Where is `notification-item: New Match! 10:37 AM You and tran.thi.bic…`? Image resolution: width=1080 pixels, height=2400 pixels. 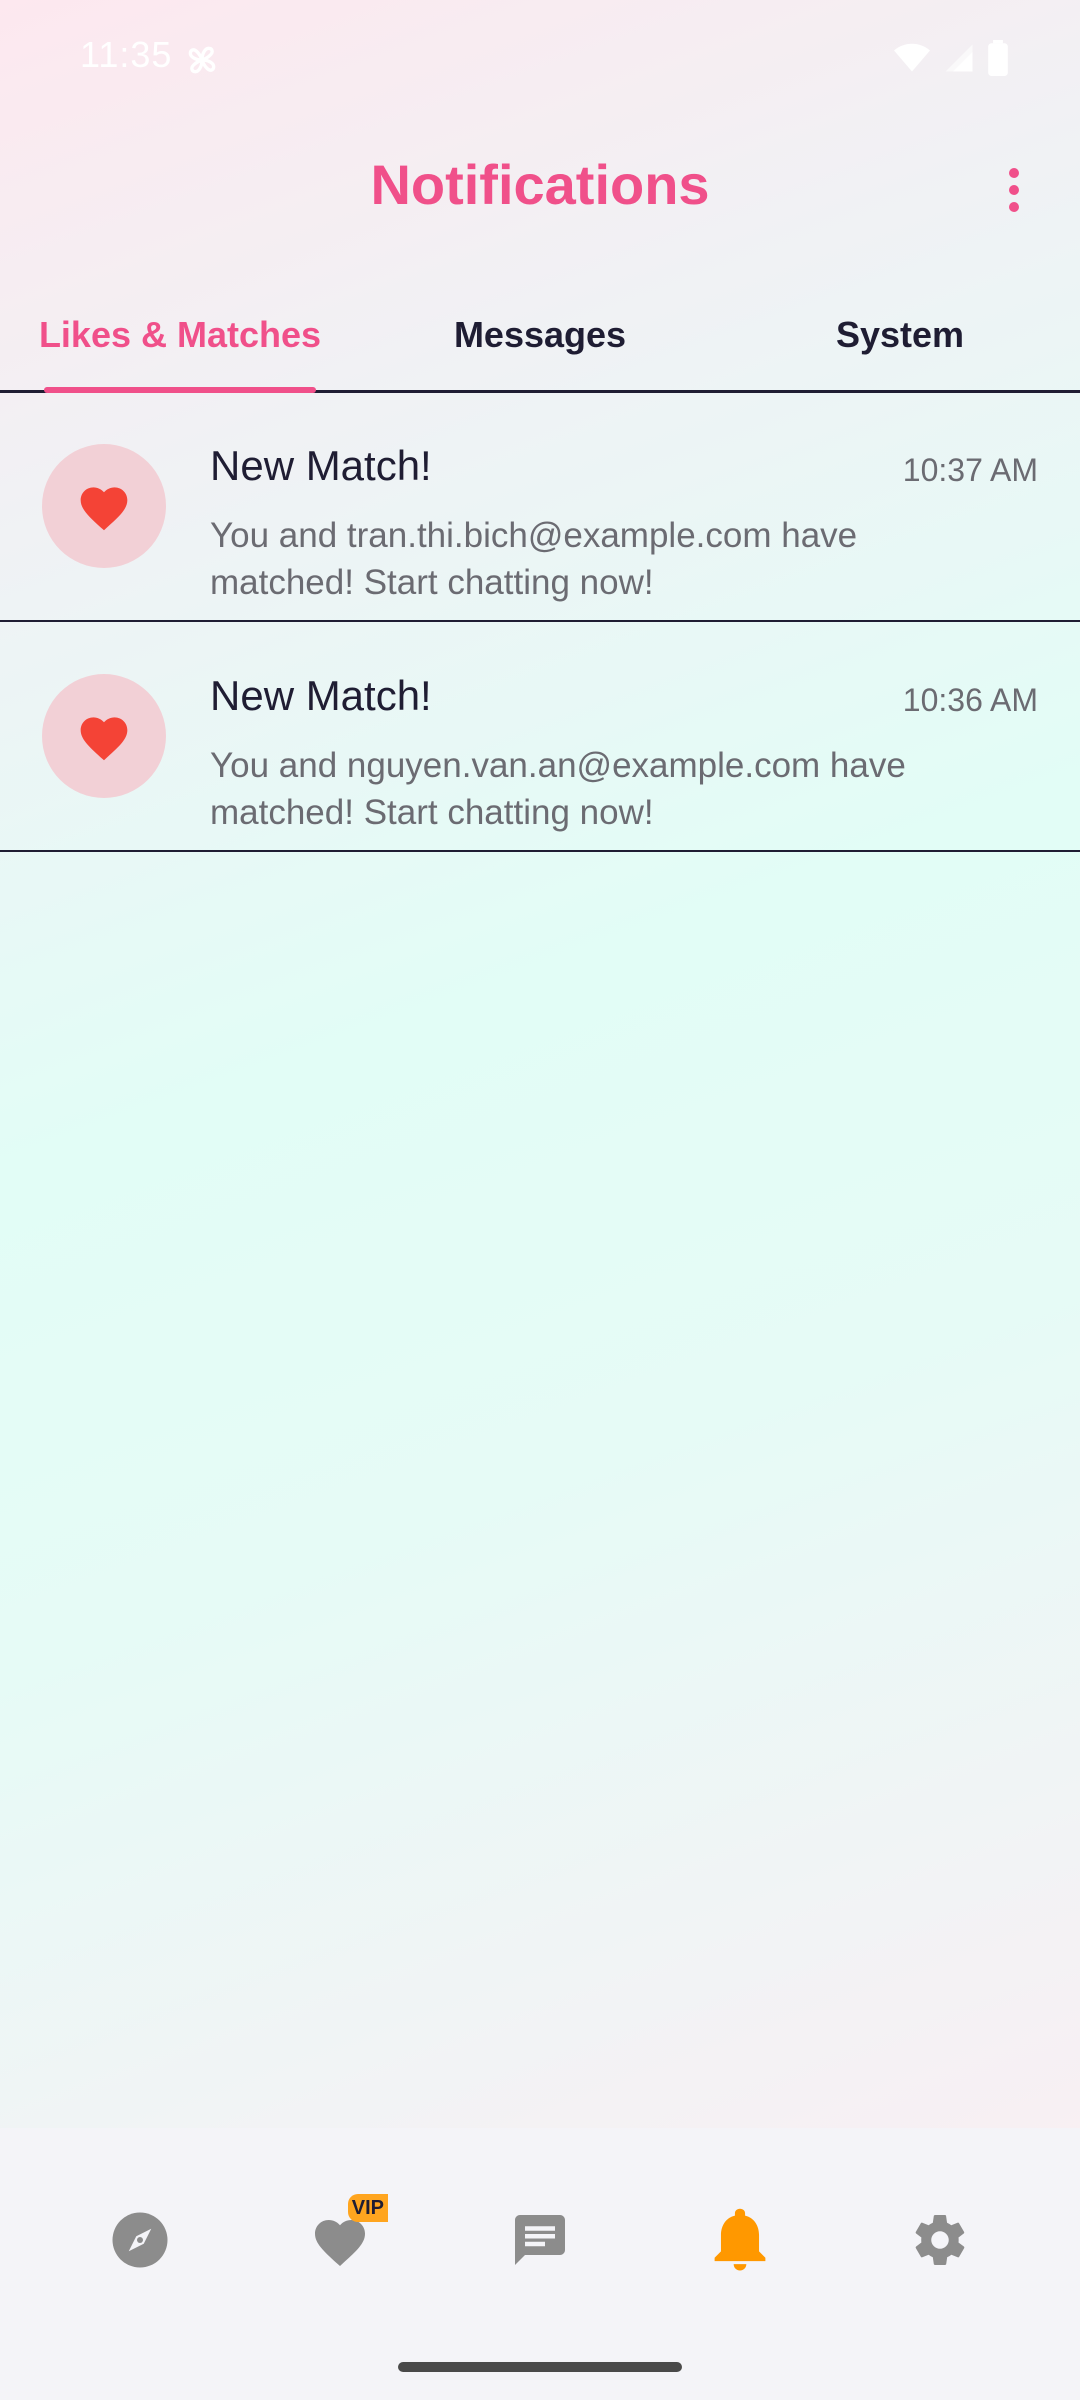
notification-item: New Match! 10:37 AM You and tran.thi.bic… is located at coordinates (540, 507).